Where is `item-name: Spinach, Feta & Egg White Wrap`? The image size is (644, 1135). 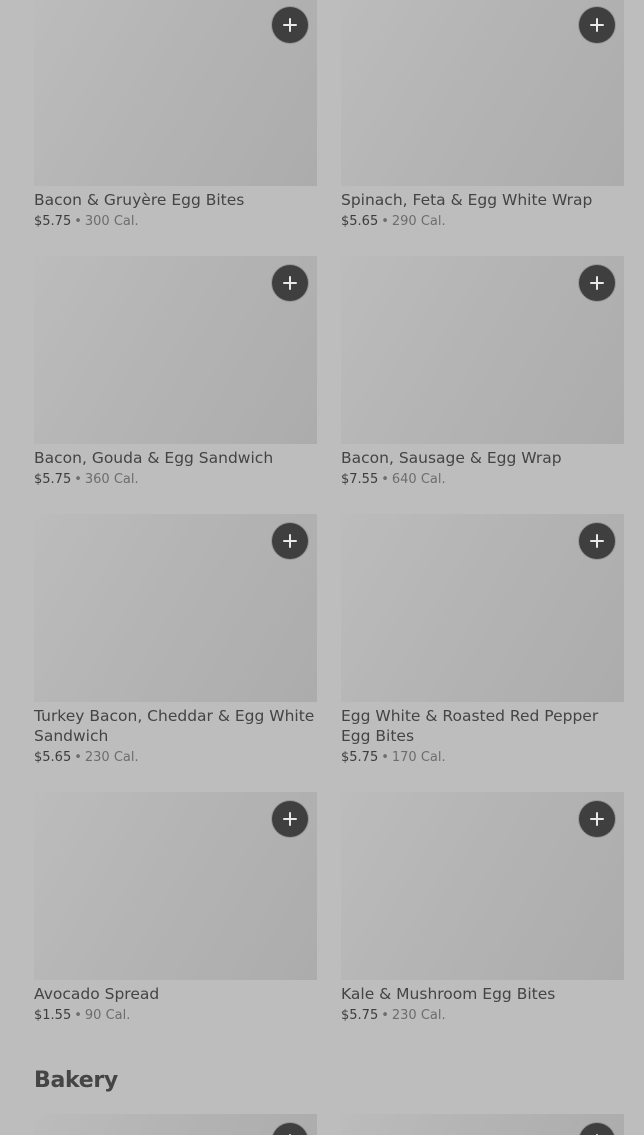
item-name: Spinach, Feta & Egg White Wrap is located at coordinates (482, 200).